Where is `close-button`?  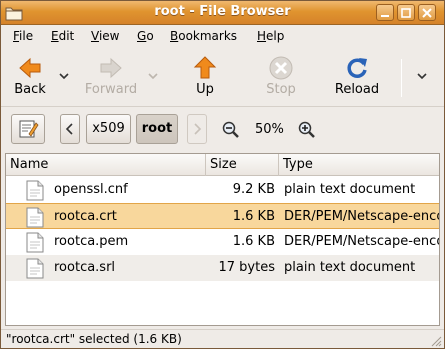
close-button is located at coordinates (427, 12).